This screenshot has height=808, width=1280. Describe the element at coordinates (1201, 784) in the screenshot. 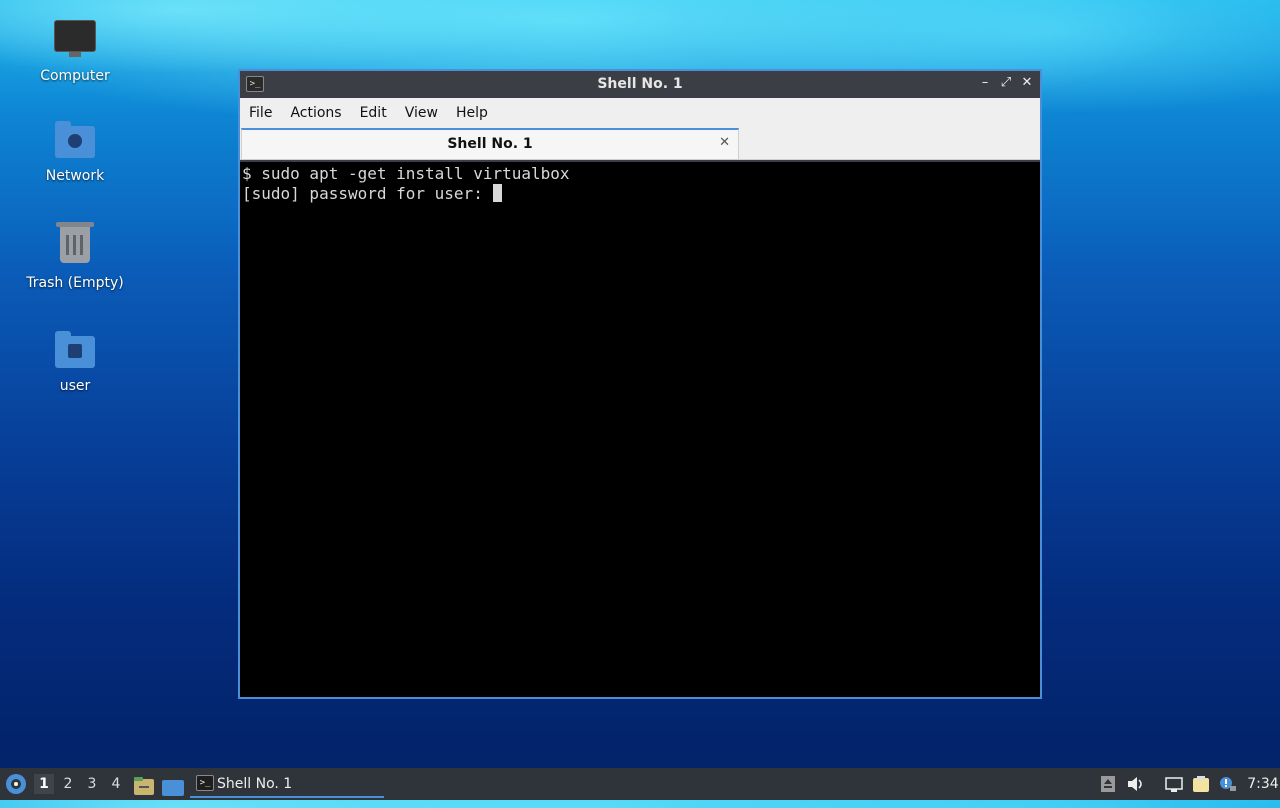

I see `clipboard-icon` at that location.